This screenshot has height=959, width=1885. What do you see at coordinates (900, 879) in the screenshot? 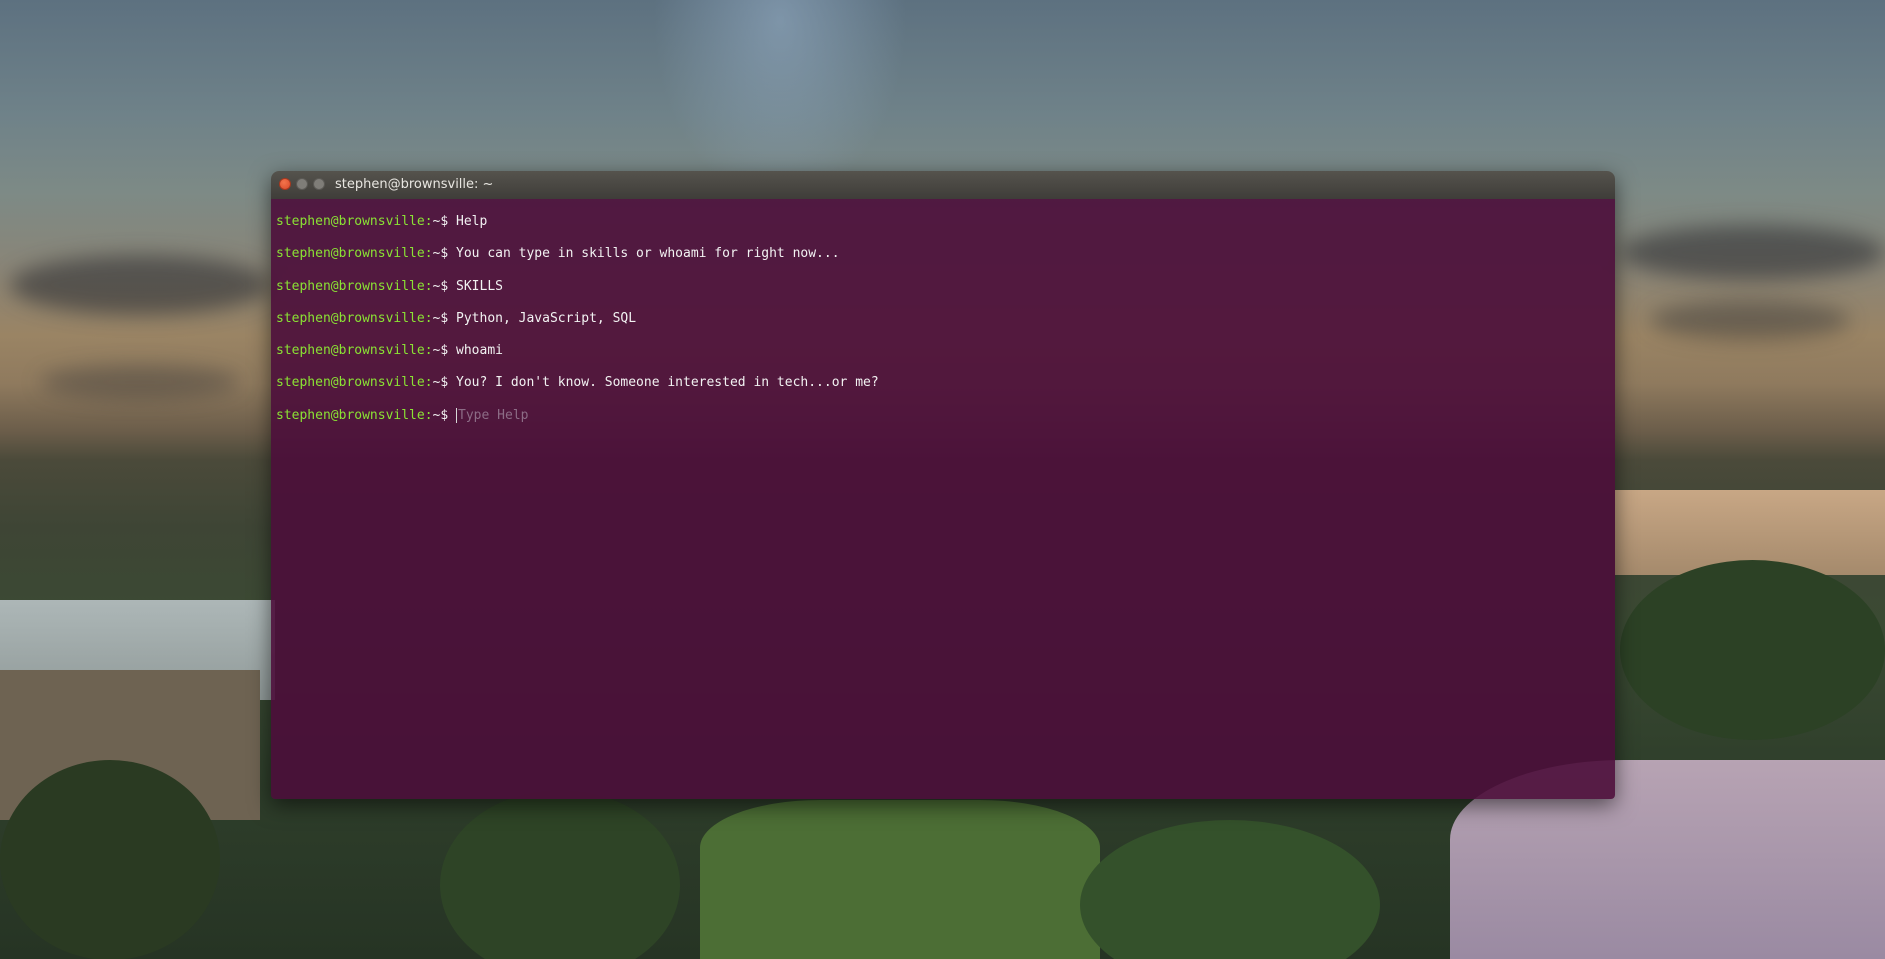
I see `wallpaper-lawn` at bounding box center [900, 879].